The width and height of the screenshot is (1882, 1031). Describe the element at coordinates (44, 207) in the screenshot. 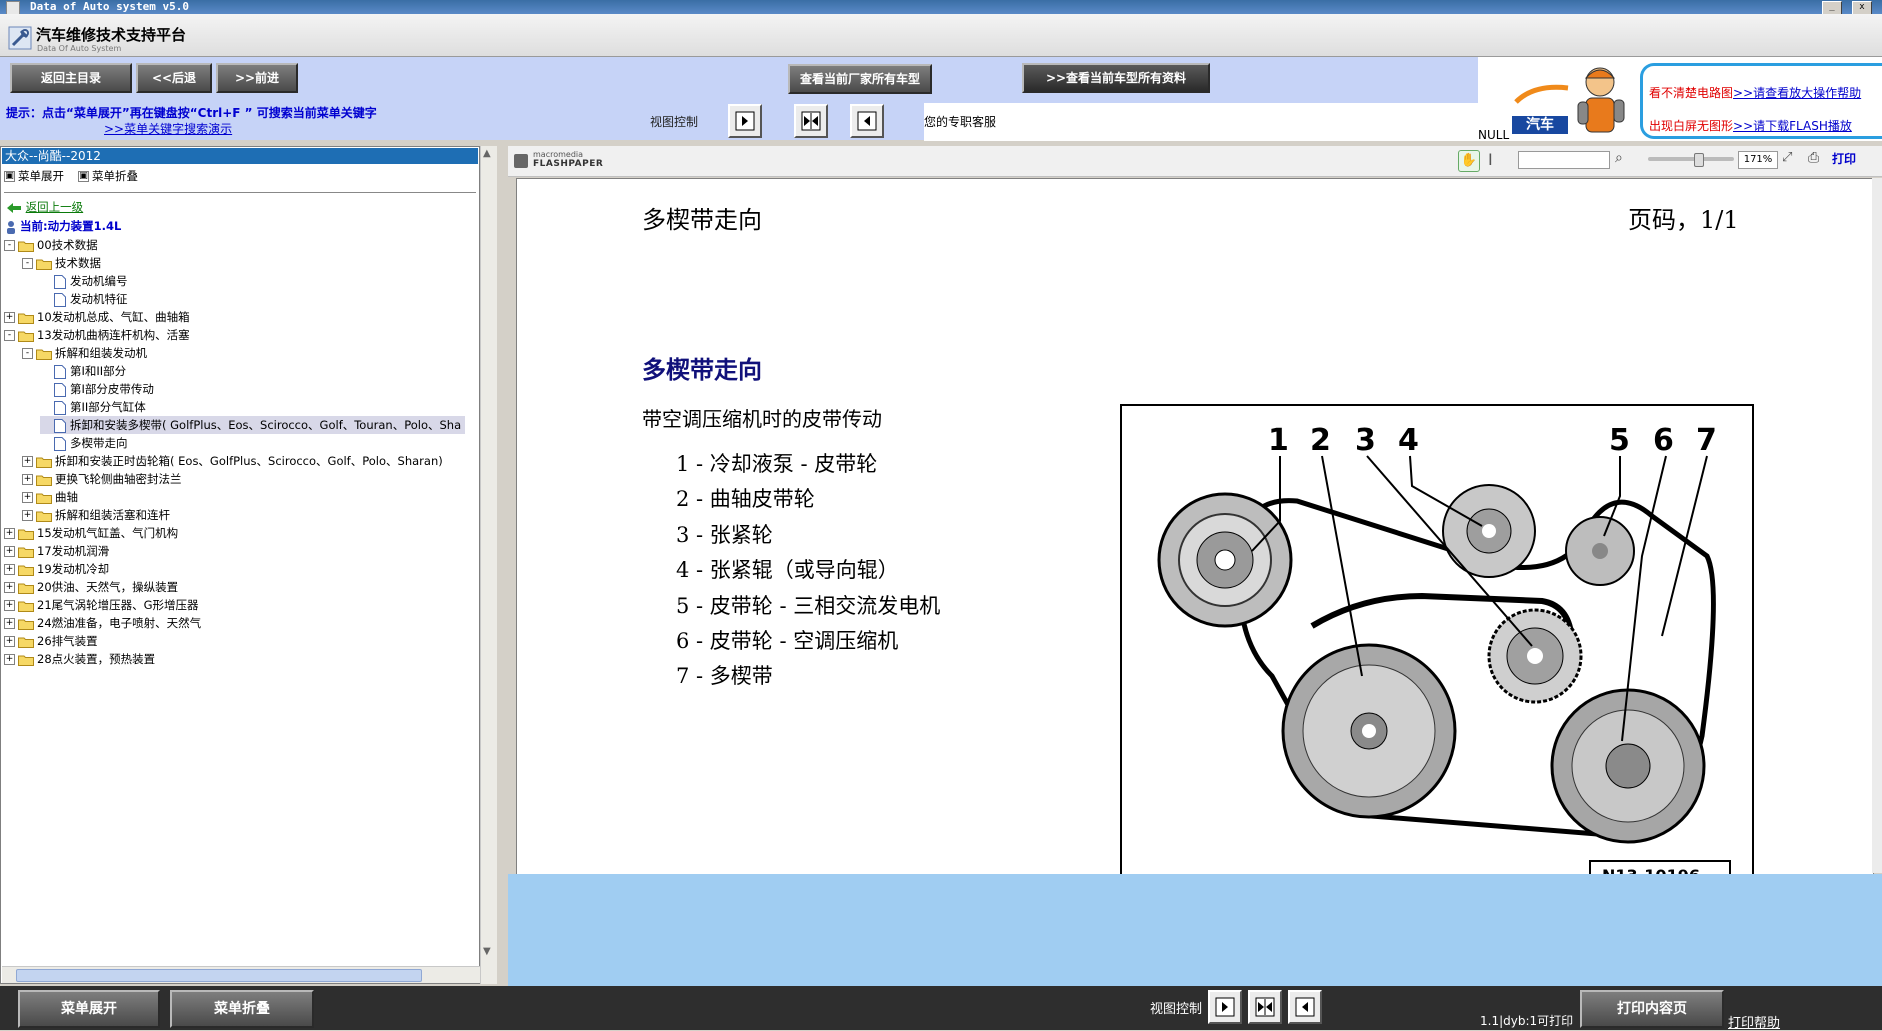

I see `back-up-link: 返回上一级` at that location.